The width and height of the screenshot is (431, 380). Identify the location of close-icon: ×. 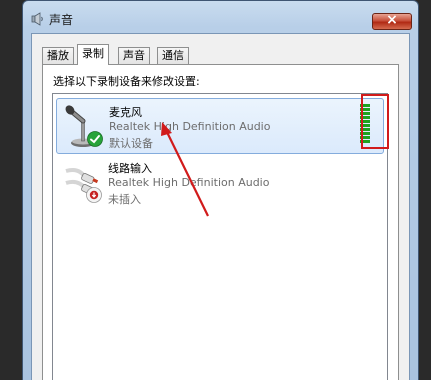
(392, 20).